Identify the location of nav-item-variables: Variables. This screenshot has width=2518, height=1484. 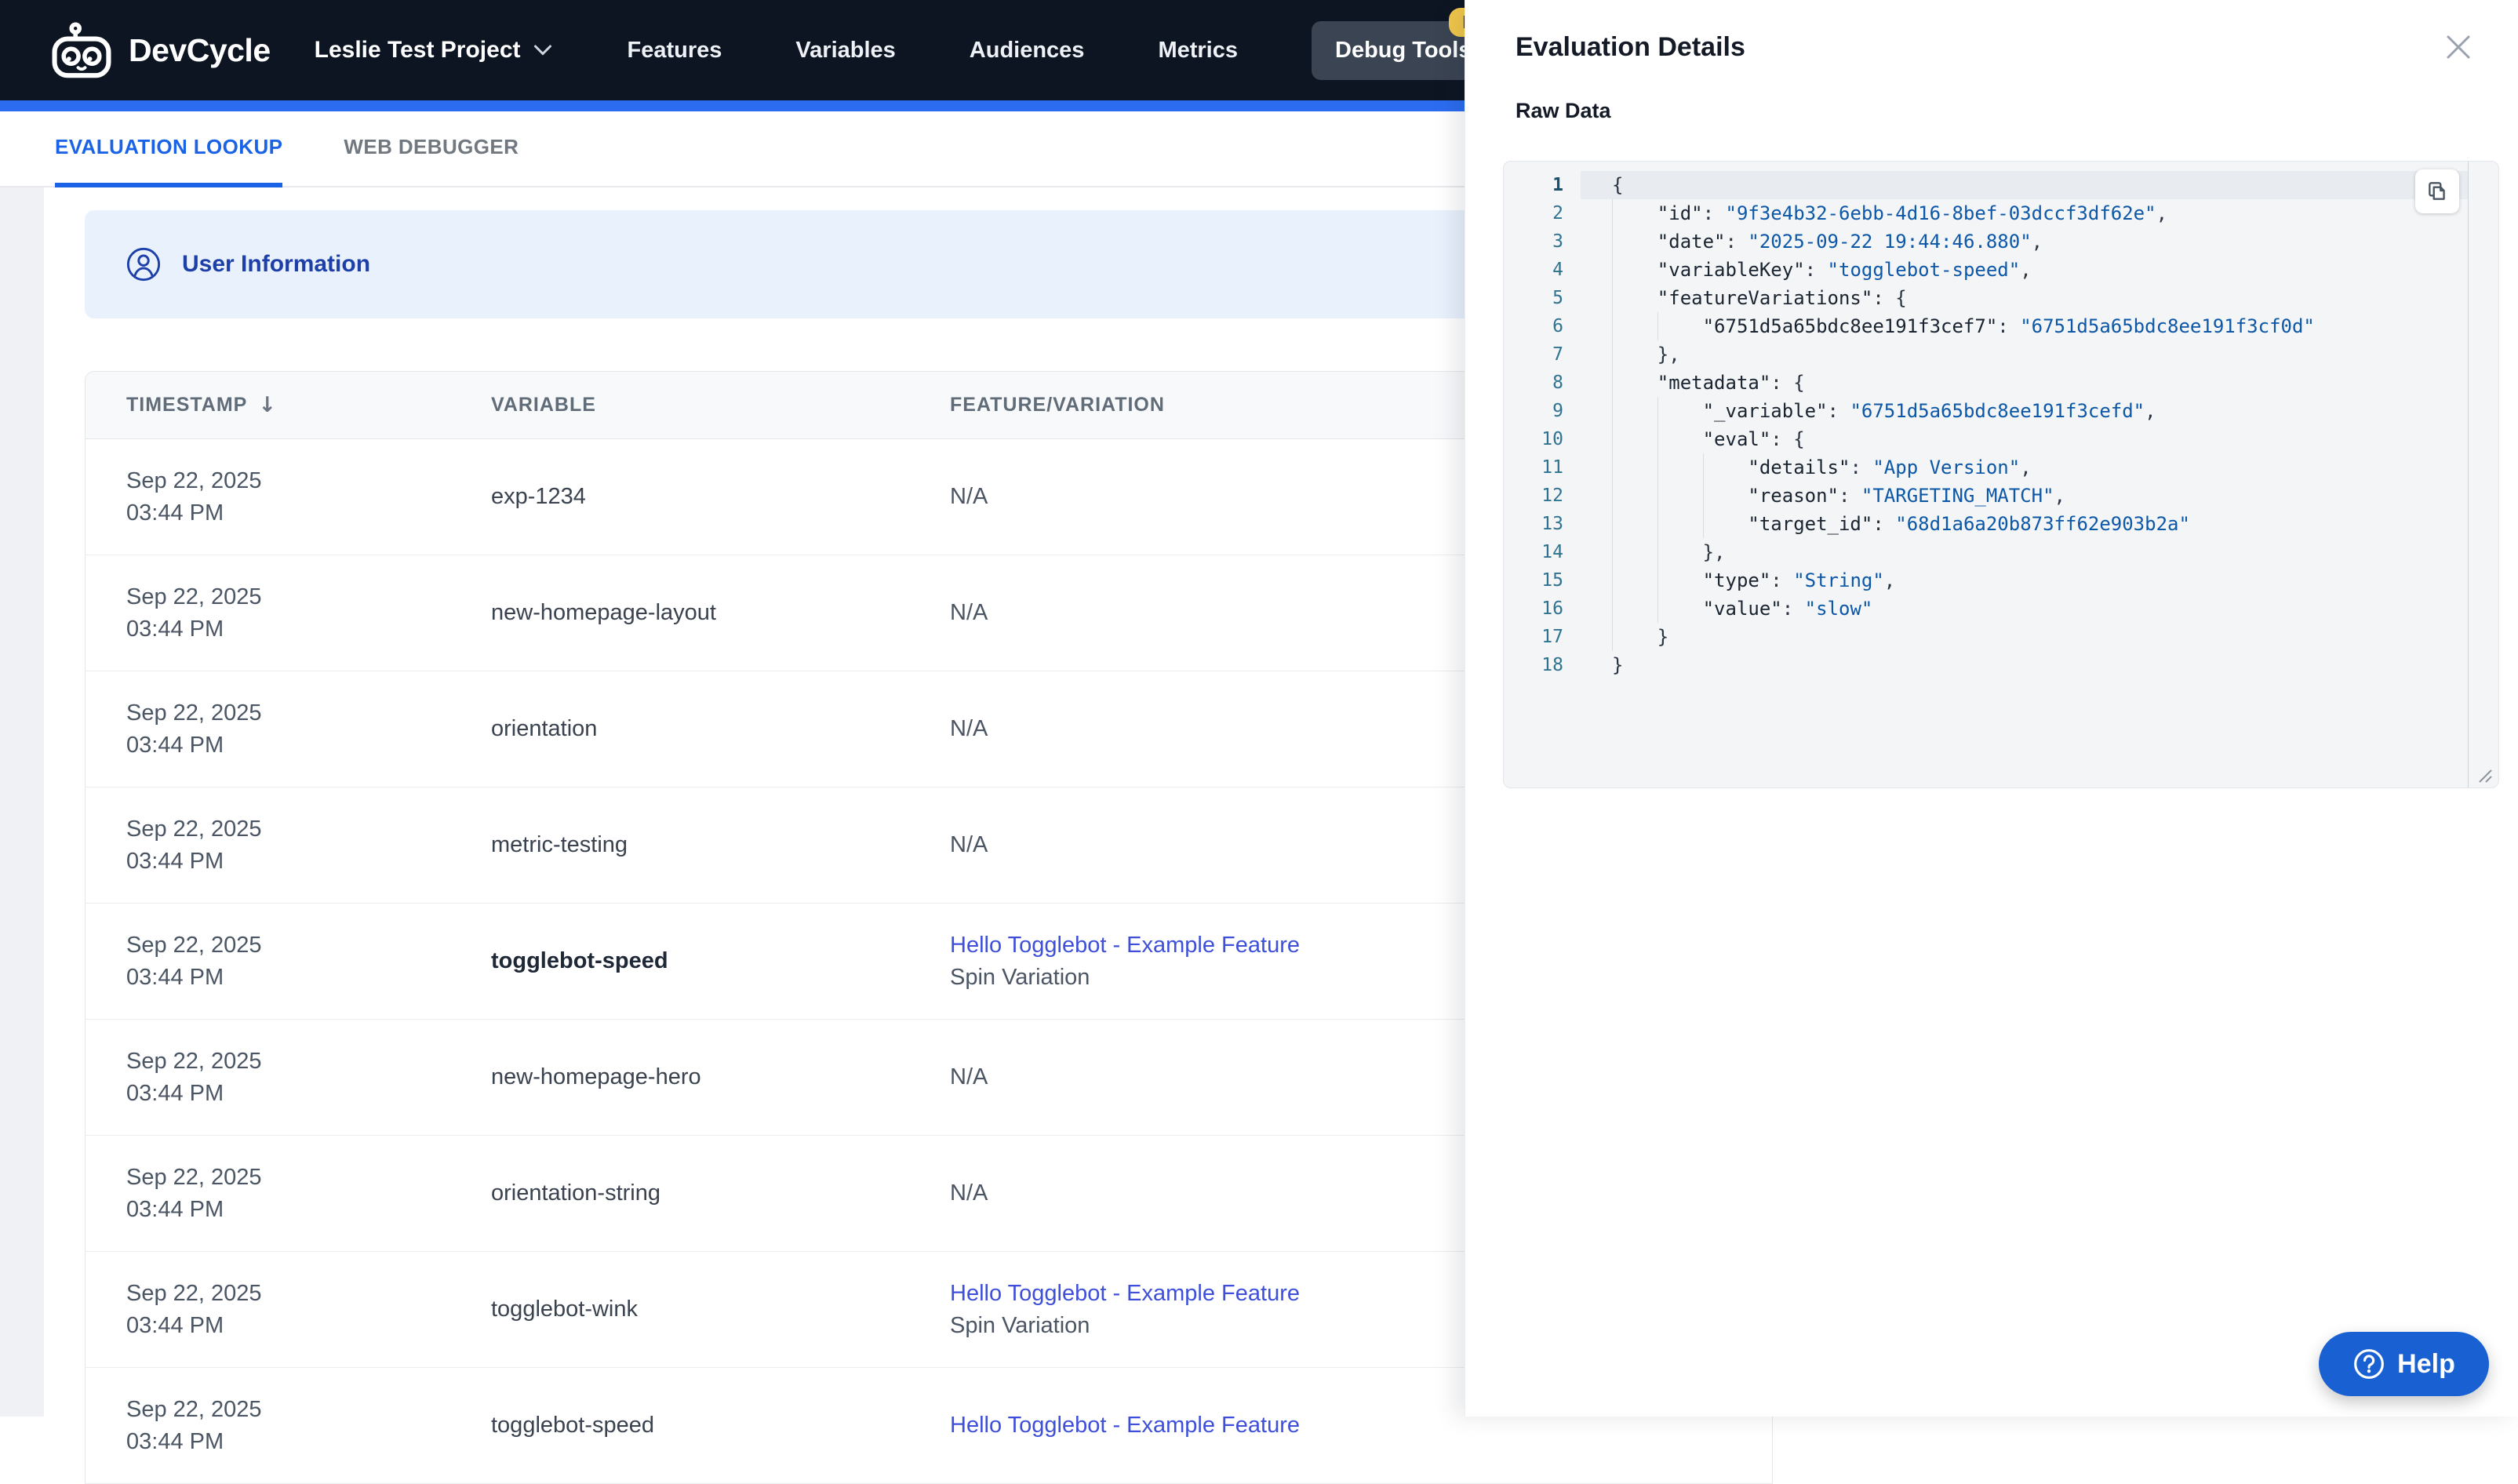
(845, 51).